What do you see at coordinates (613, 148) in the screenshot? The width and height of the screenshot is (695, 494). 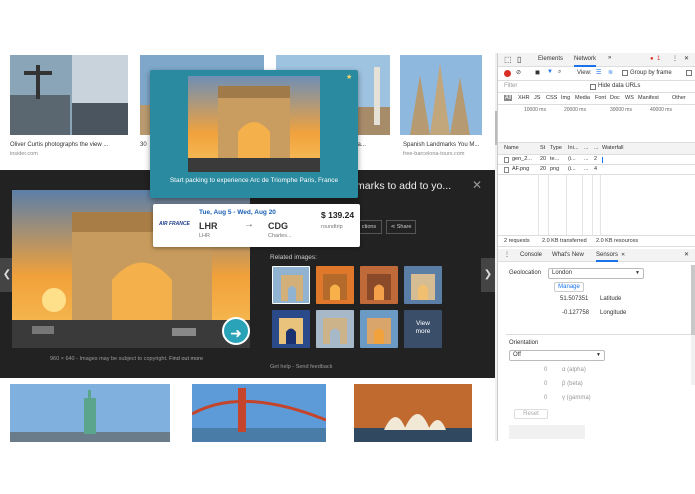 I see `col-waterfall: Waterfall` at bounding box center [613, 148].